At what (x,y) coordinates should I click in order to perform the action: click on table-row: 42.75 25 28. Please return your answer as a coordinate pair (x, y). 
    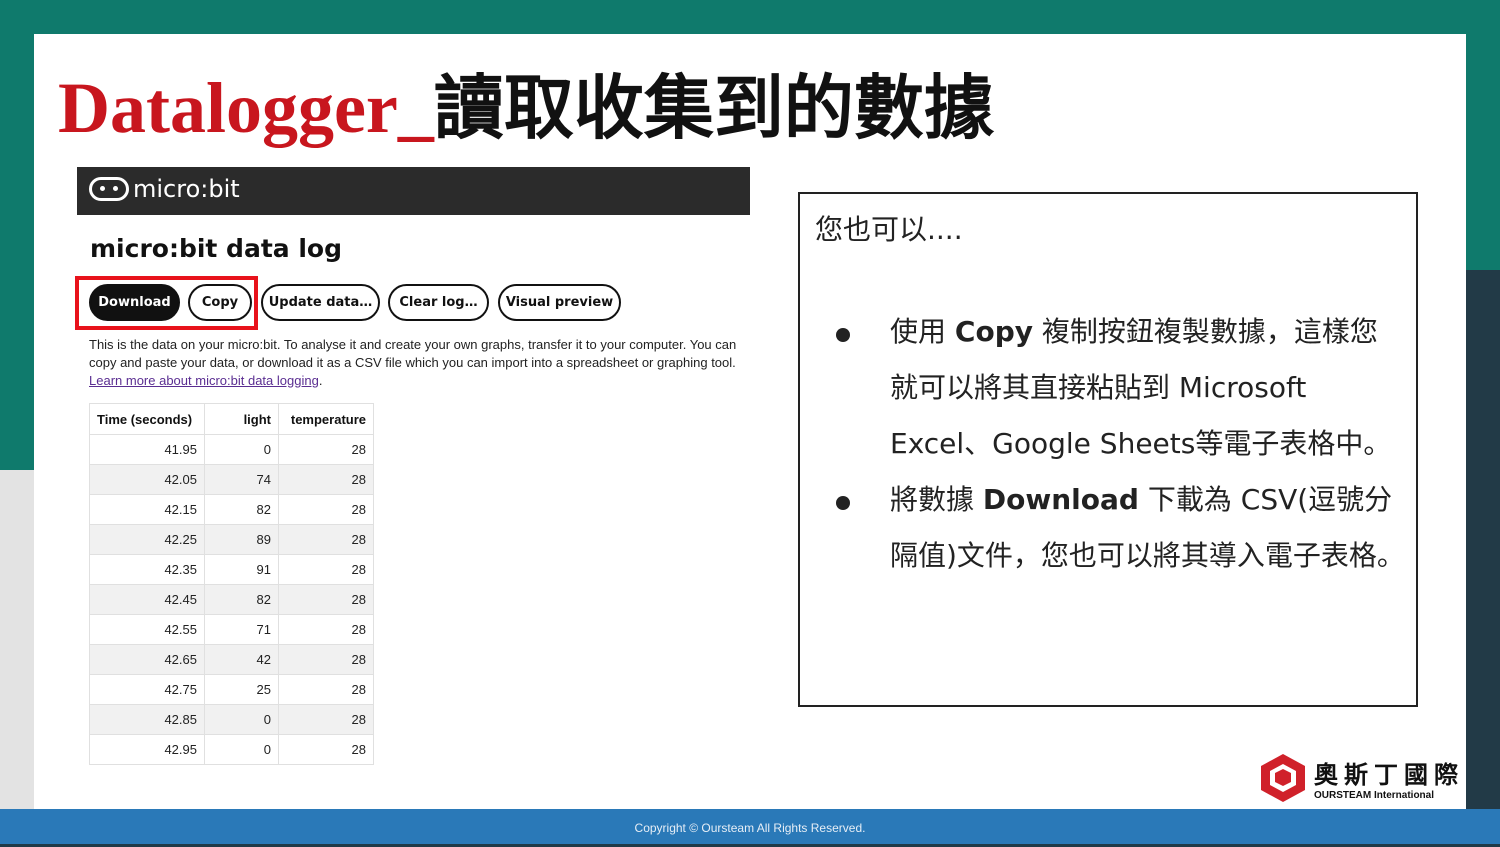
    Looking at the image, I should click on (231, 689).